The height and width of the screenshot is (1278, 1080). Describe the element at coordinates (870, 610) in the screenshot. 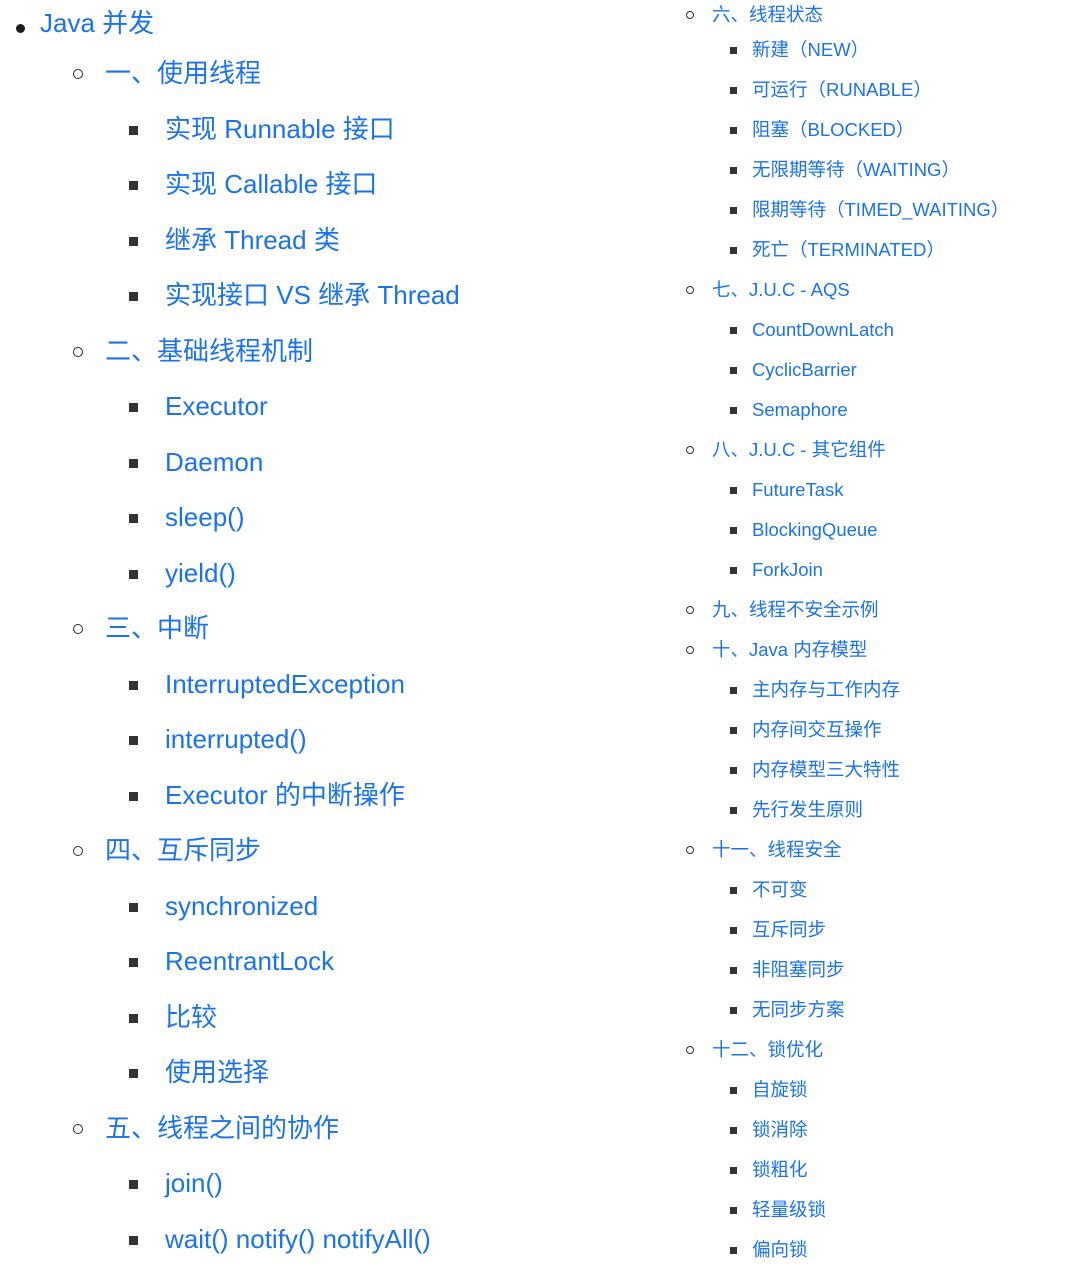

I see `toc-item-九-线程不安全示例: 九、线程不安全示例` at that location.